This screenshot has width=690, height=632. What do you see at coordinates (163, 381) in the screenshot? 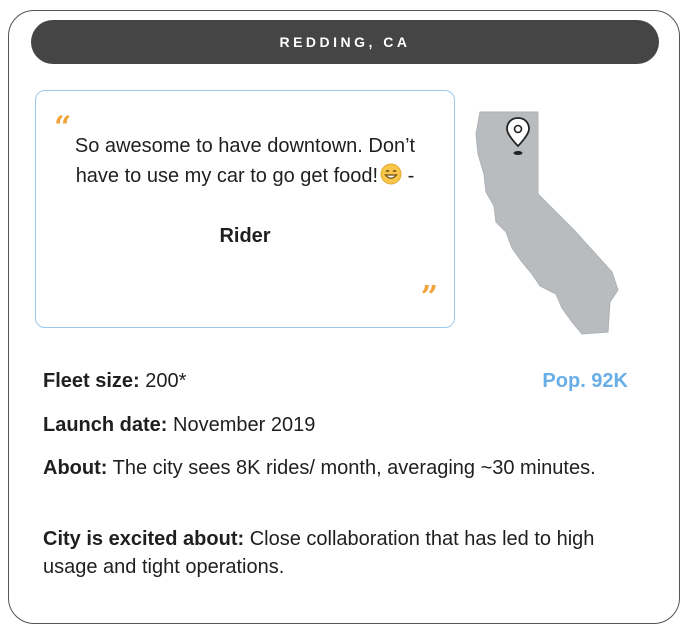
I see `fleet-size-value: 200*` at bounding box center [163, 381].